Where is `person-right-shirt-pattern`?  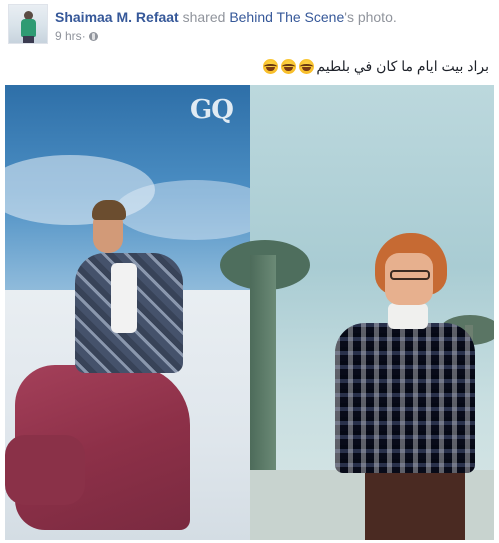
person-right-shirt-pattern is located at coordinates (405, 398).